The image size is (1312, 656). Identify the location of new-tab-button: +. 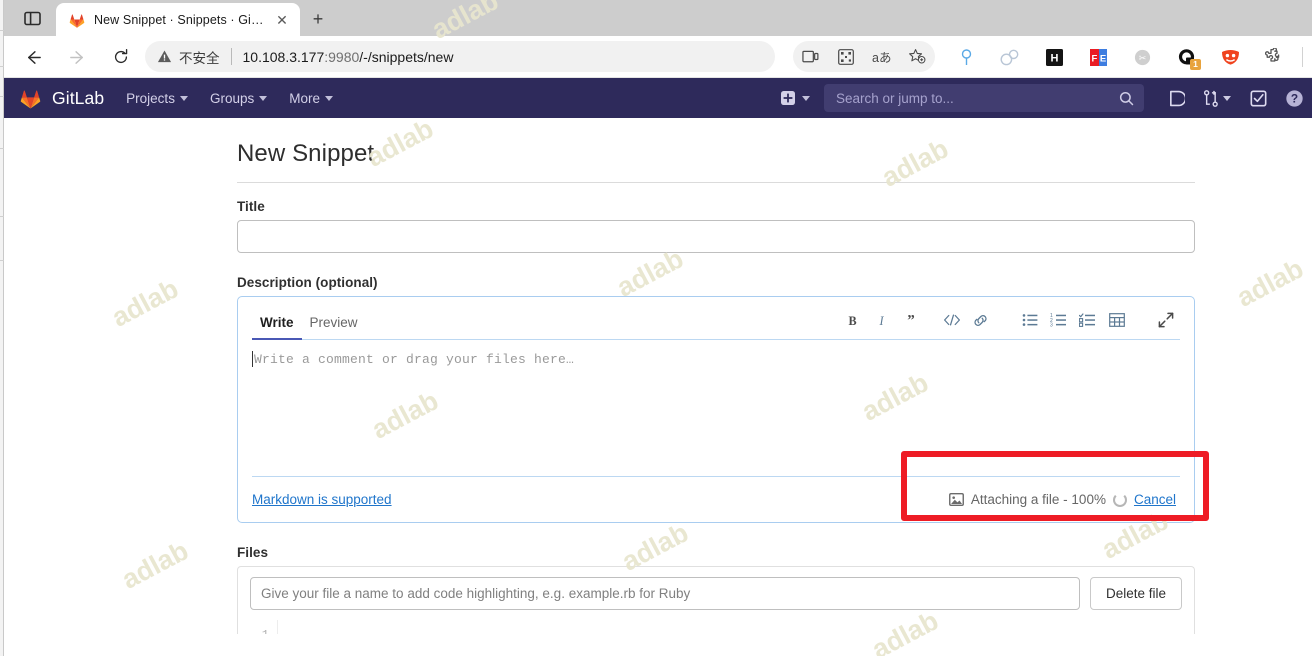
(318, 19).